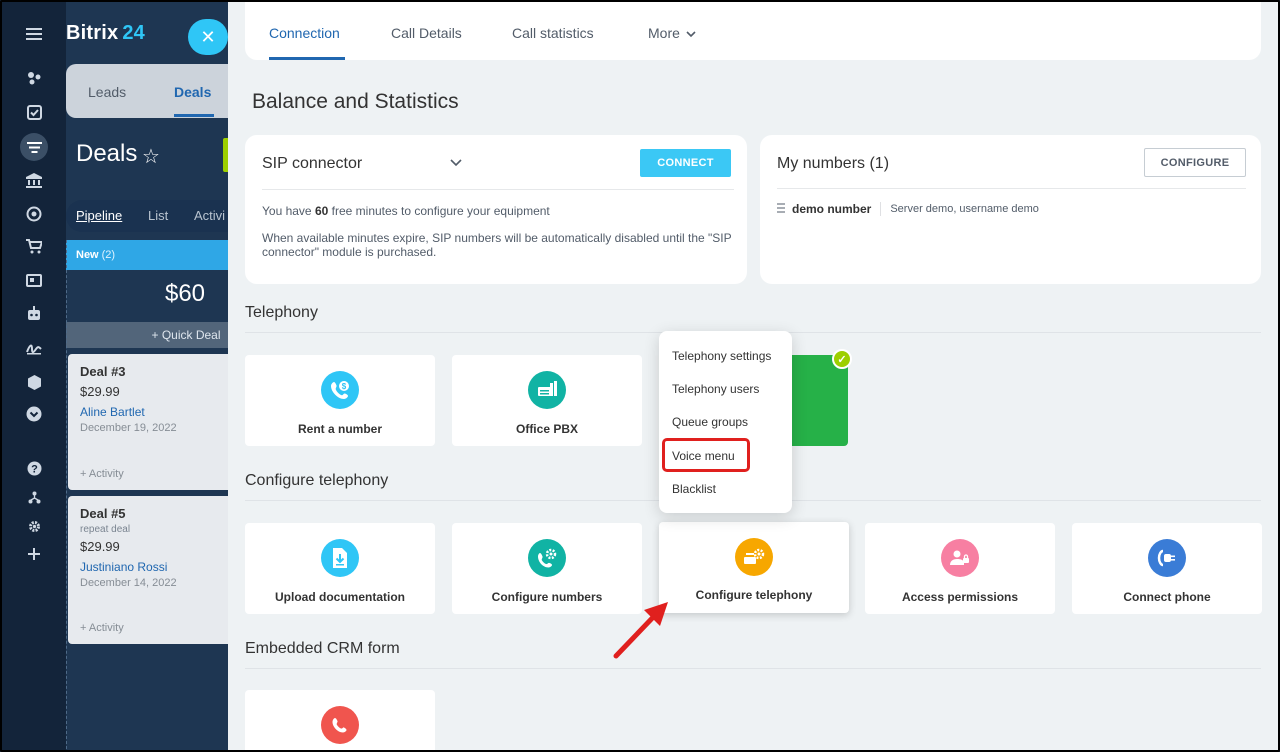  Describe the element at coordinates (34, 78) in the screenshot. I see `feed-icon` at that location.